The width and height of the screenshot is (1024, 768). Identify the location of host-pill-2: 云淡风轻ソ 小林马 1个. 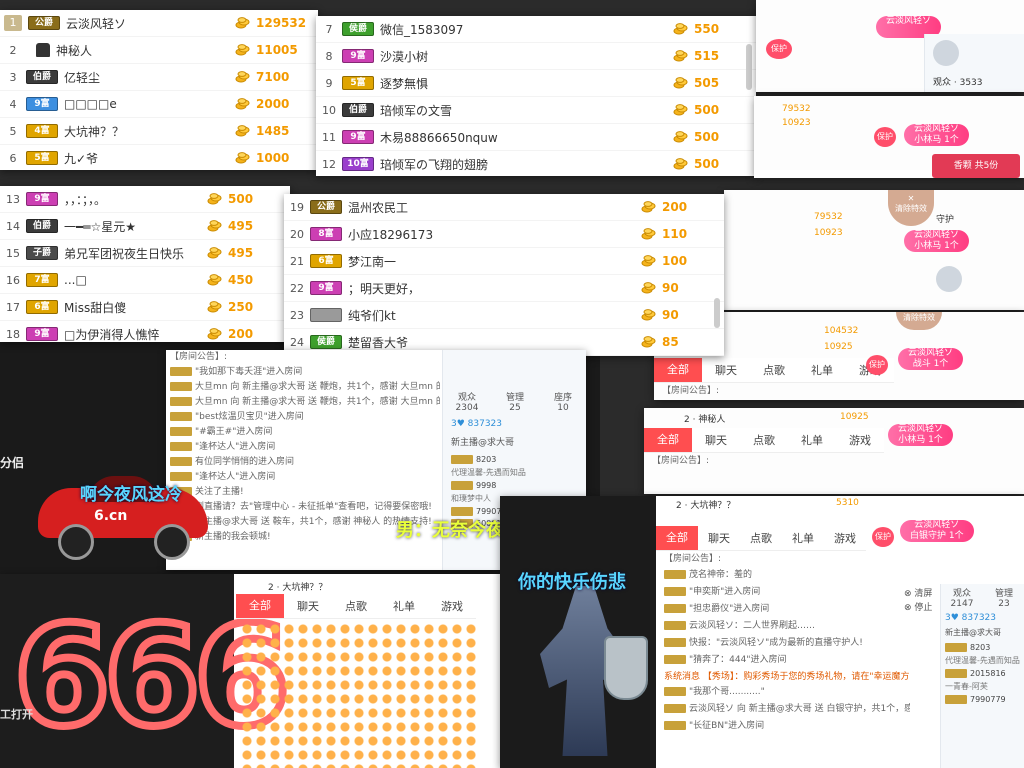
(937, 135).